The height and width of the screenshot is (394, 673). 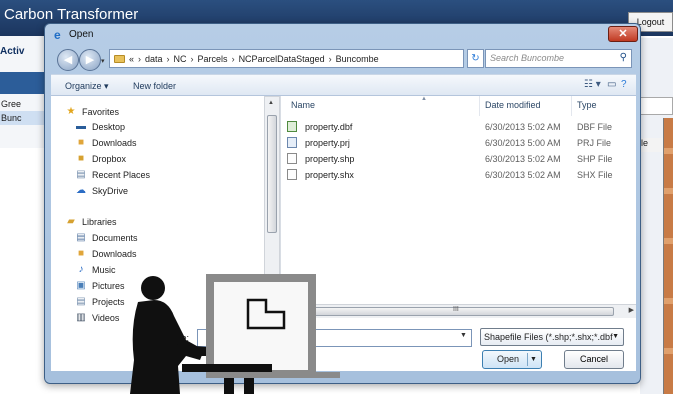 What do you see at coordinates (533, 359) in the screenshot?
I see `open-options-dropdown: ▼` at bounding box center [533, 359].